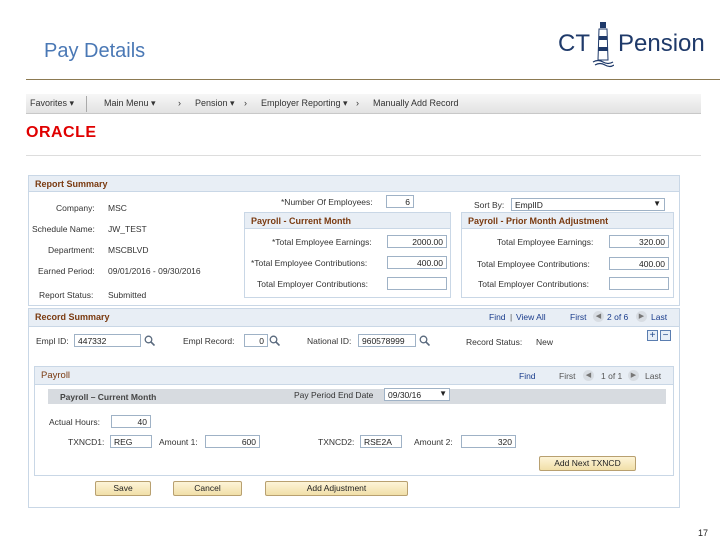 This screenshot has width=720, height=540. Describe the element at coordinates (154, 271) in the screenshot. I see `earned-period-value: 09/01/2016 - 09/30/2016` at that location.